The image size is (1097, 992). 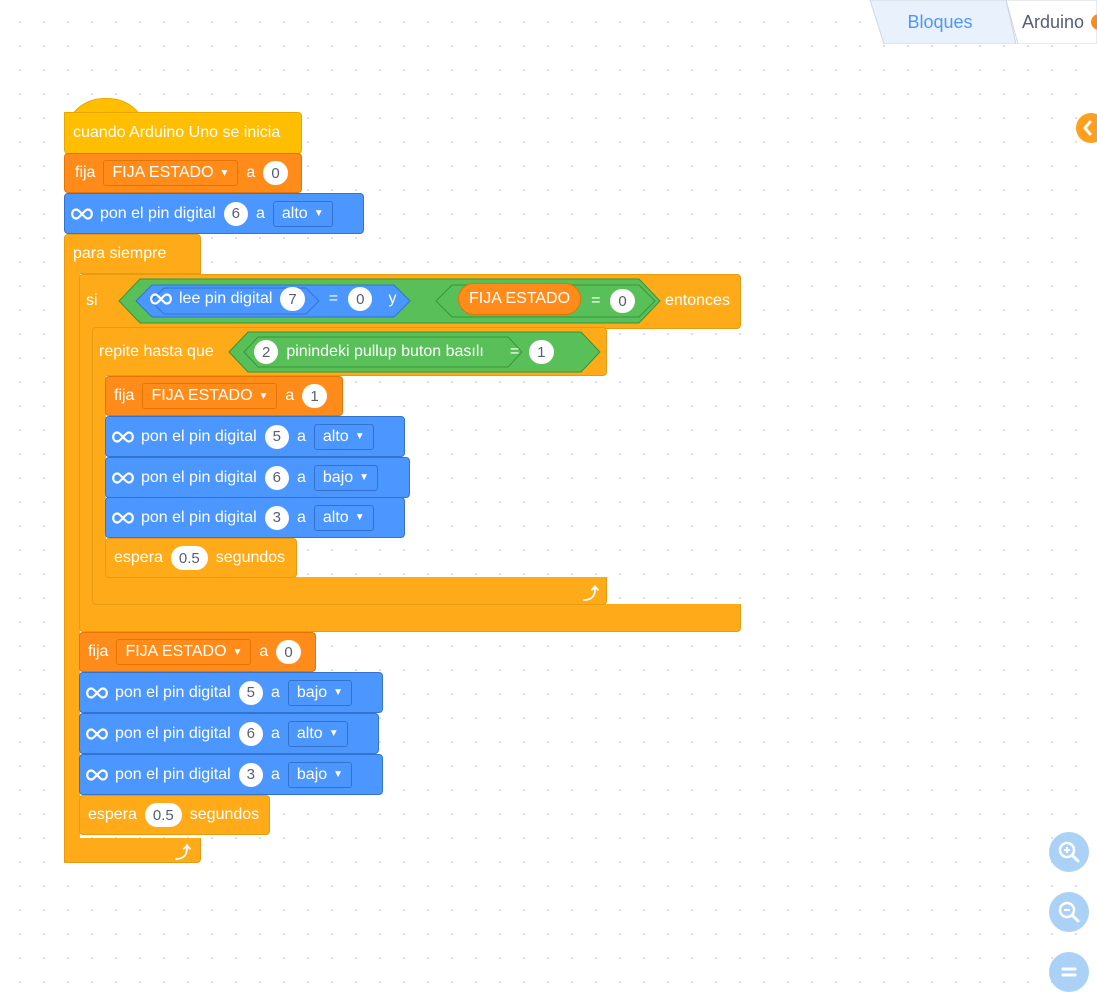 I want to click on if-foot, so click(x=410, y=618).